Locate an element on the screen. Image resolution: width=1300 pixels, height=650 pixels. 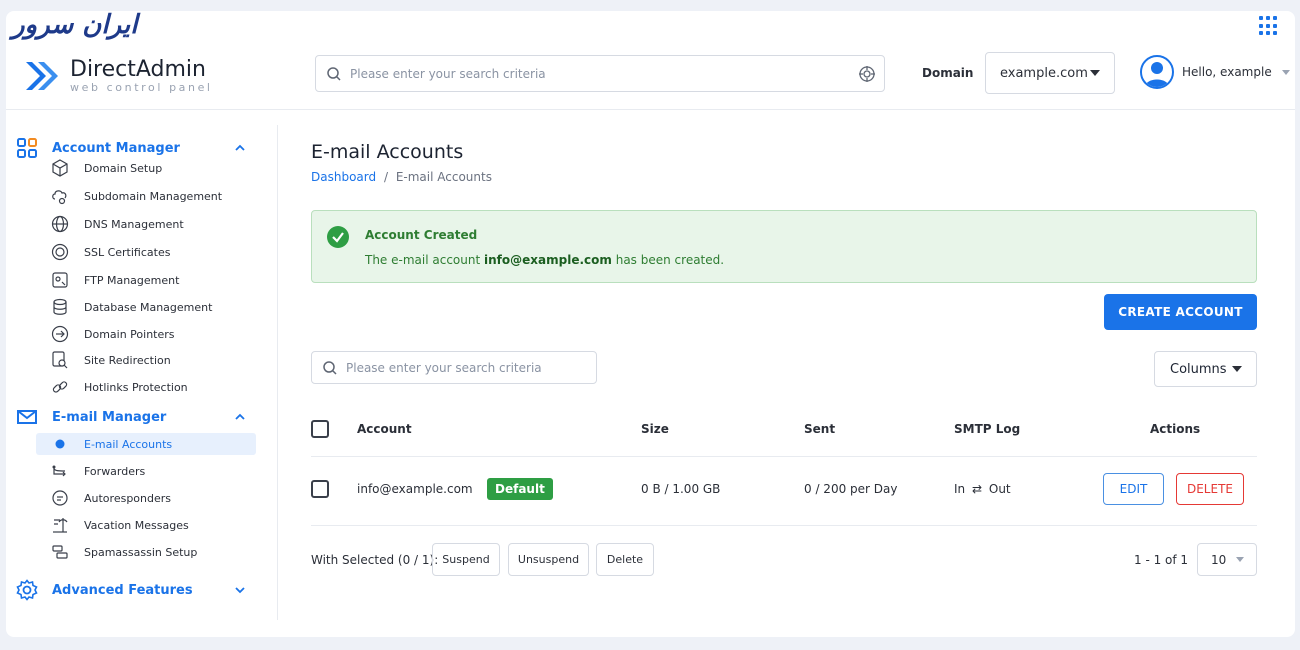
sidebar-item-domain-setup: Domain Setup is located at coordinates (146, 168).